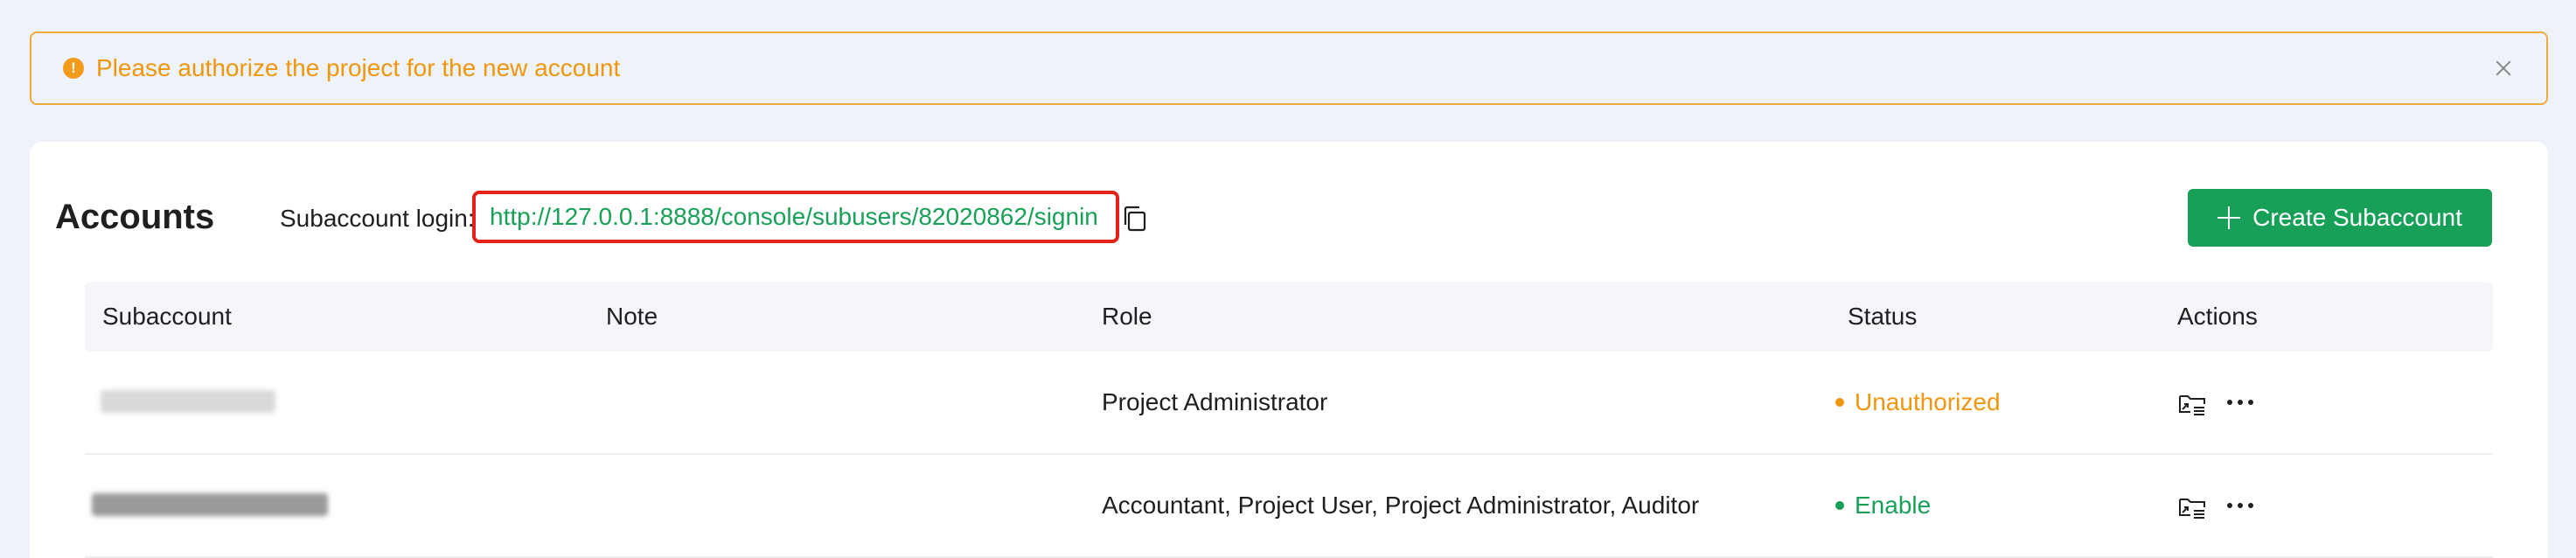  Describe the element at coordinates (167, 316) in the screenshot. I see `column-subaccount: Subaccount` at that location.